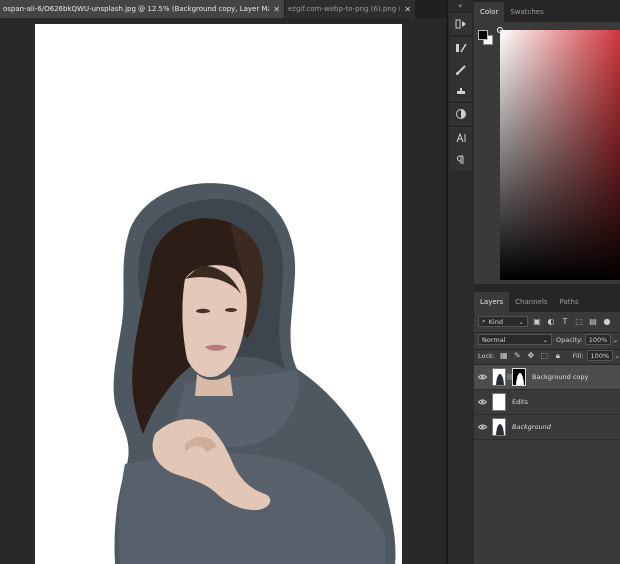 This screenshot has width=620, height=564. What do you see at coordinates (495, 321) in the screenshot?
I see `filter-kind-label: Kind` at bounding box center [495, 321].